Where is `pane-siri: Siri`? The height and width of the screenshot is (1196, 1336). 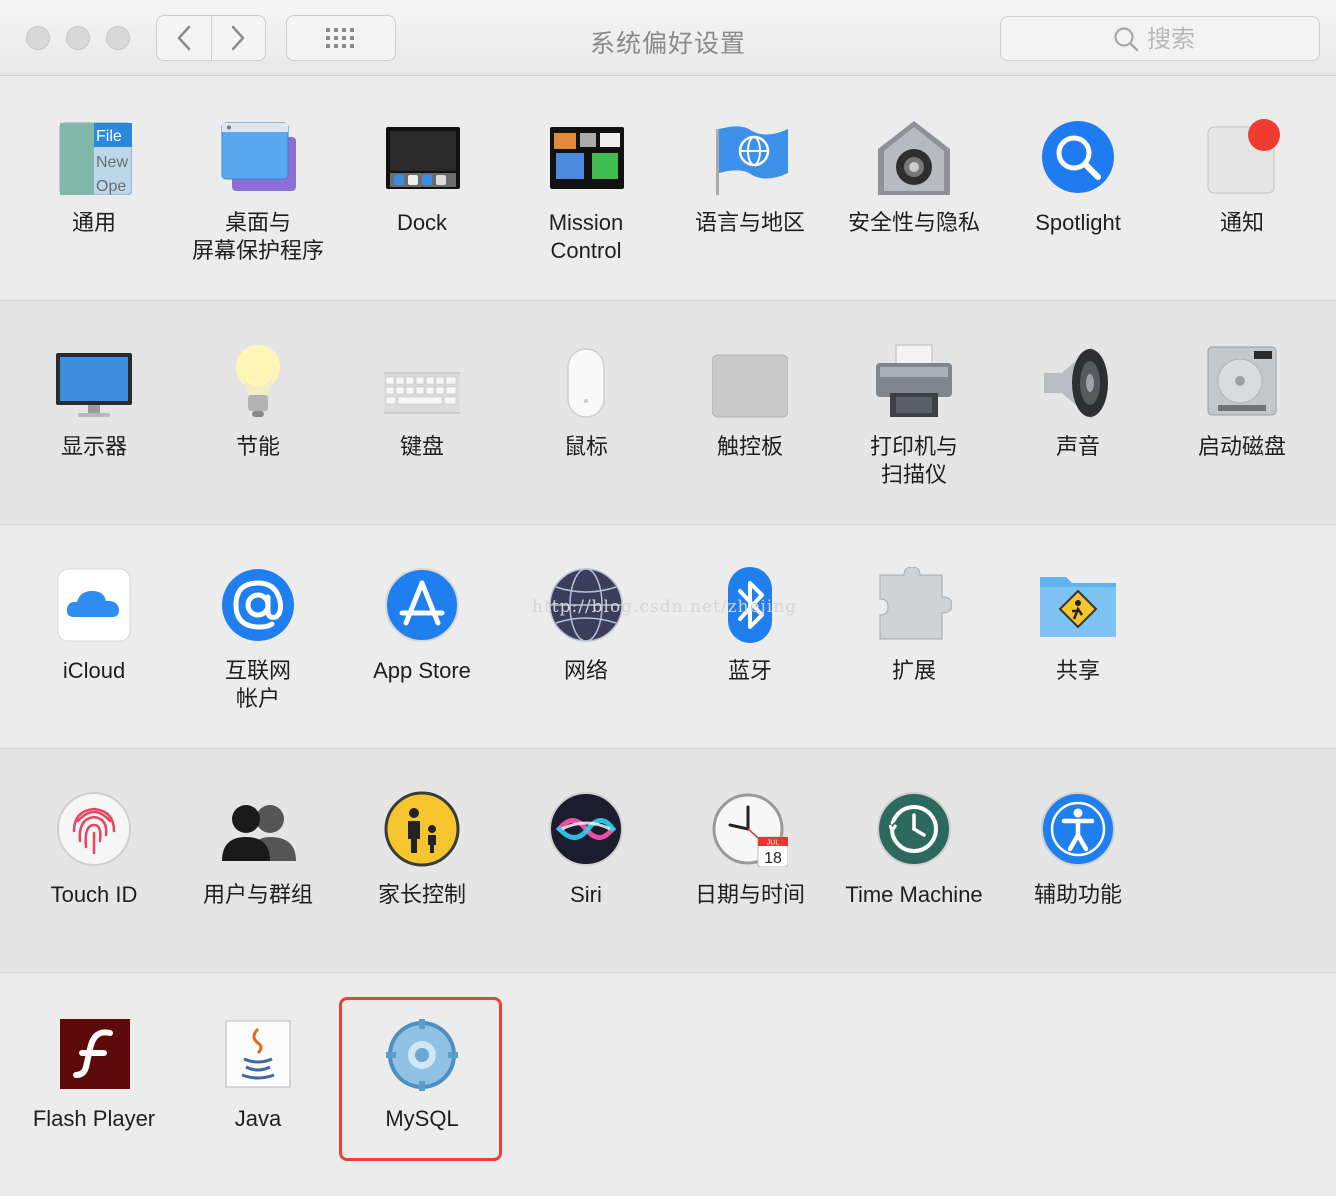
pane-siri: Siri is located at coordinates (586, 849).